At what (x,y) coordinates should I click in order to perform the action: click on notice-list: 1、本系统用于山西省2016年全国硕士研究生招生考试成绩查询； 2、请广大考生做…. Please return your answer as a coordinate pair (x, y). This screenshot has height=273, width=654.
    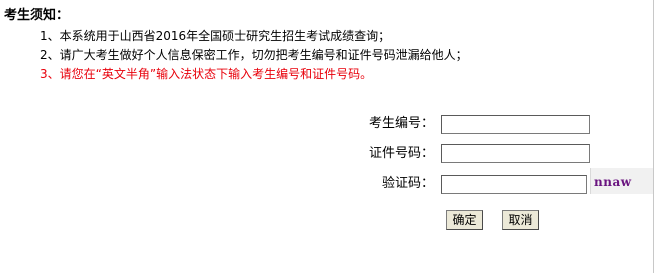
    Looking at the image, I should click on (254, 55).